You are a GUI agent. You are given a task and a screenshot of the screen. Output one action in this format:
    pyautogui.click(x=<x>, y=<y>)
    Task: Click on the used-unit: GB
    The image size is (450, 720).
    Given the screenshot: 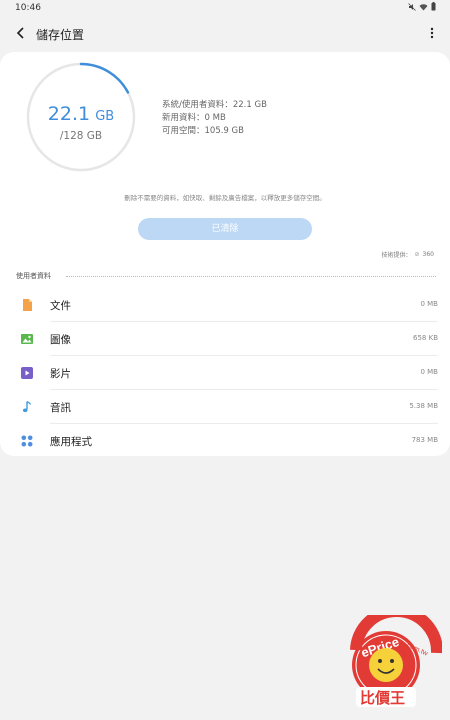 What is the action you would take?
    pyautogui.click(x=105, y=116)
    